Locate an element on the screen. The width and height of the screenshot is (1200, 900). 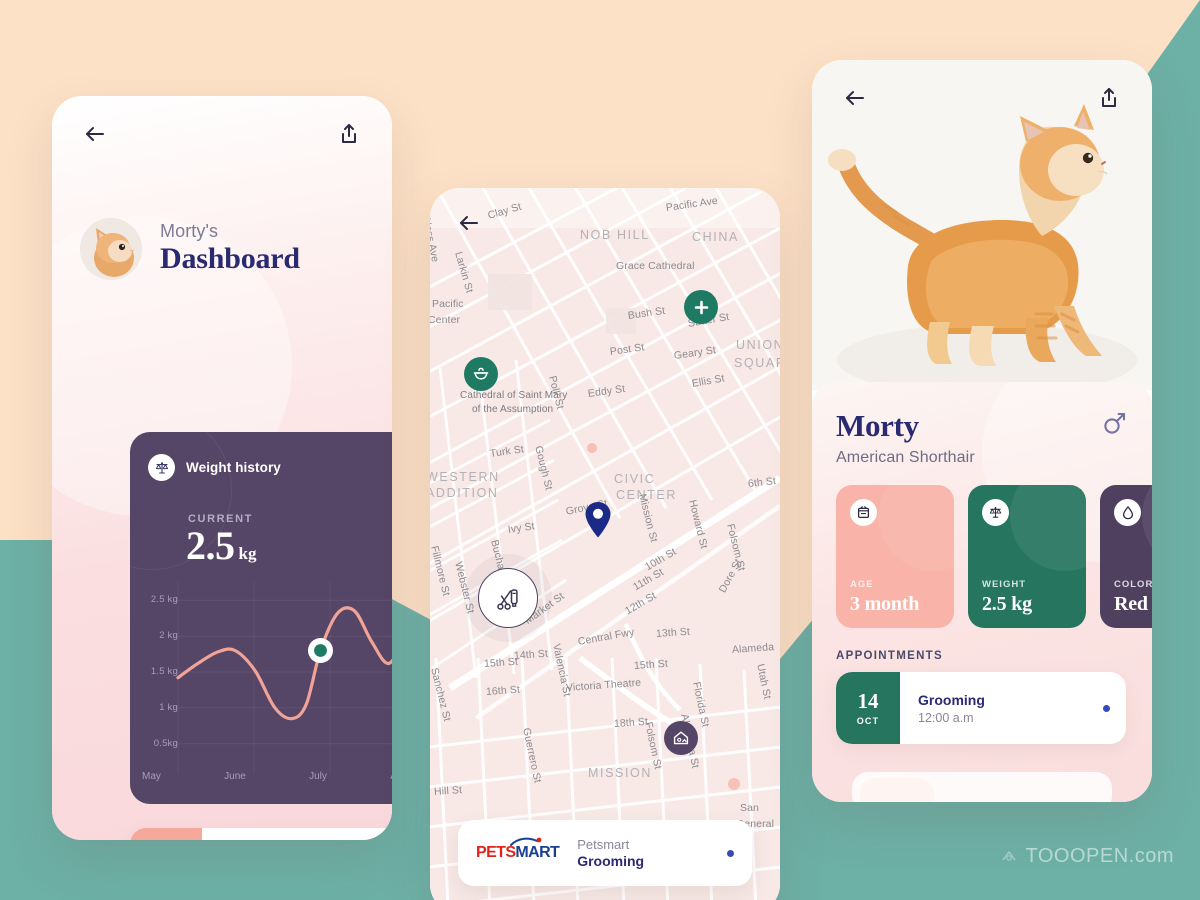
grooming-service-button is located at coordinates (508, 598).